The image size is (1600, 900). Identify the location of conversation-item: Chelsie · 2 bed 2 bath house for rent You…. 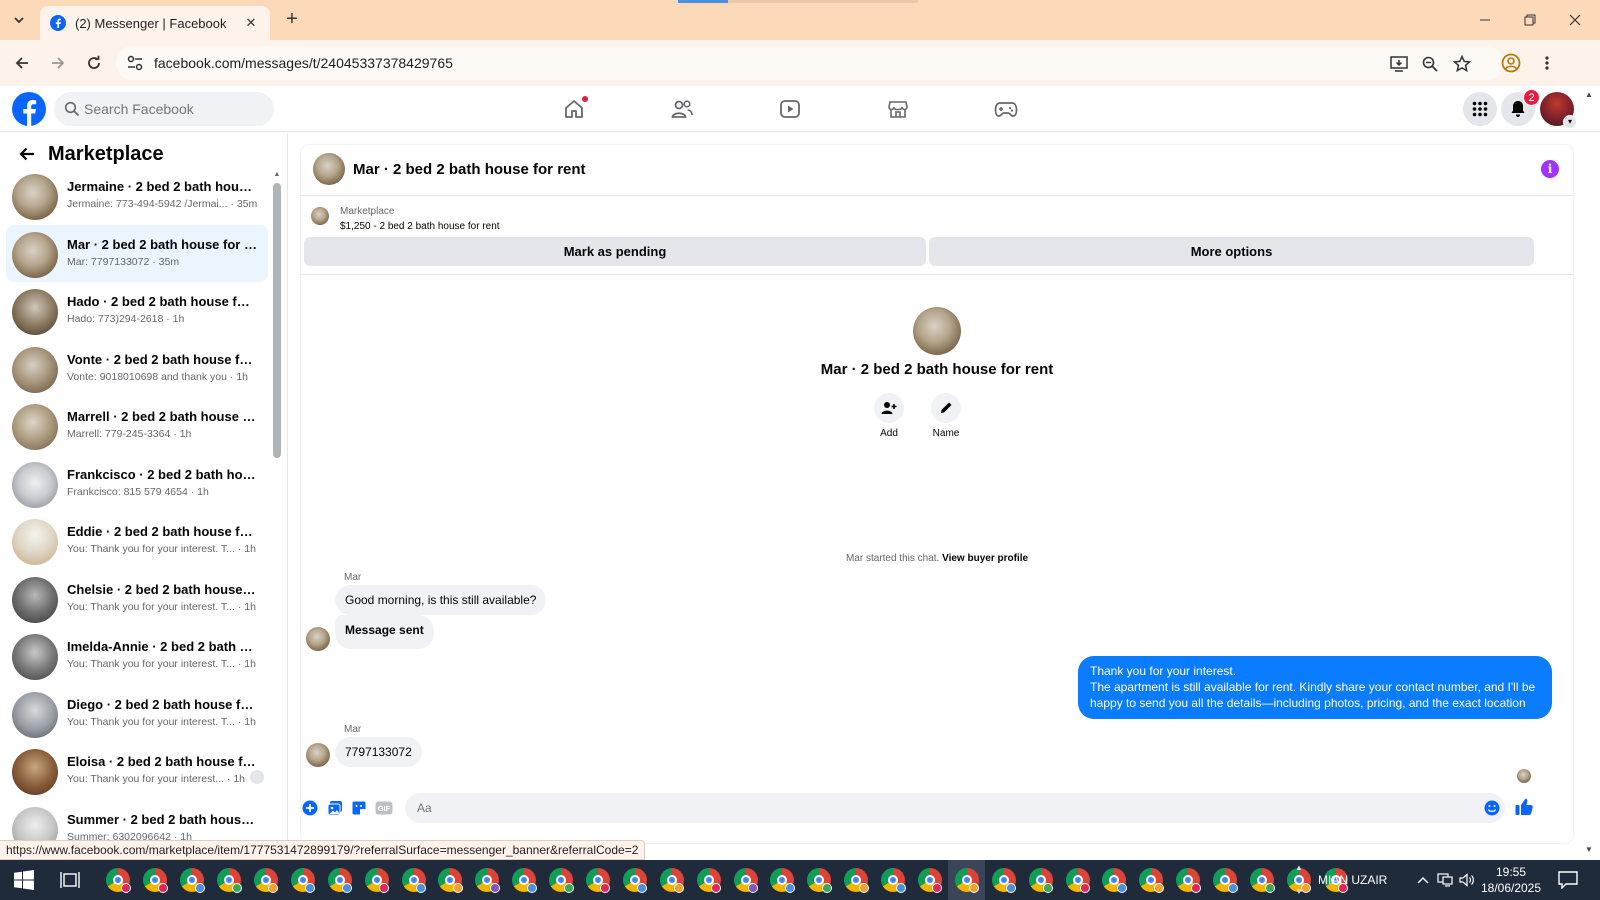
(137, 599).